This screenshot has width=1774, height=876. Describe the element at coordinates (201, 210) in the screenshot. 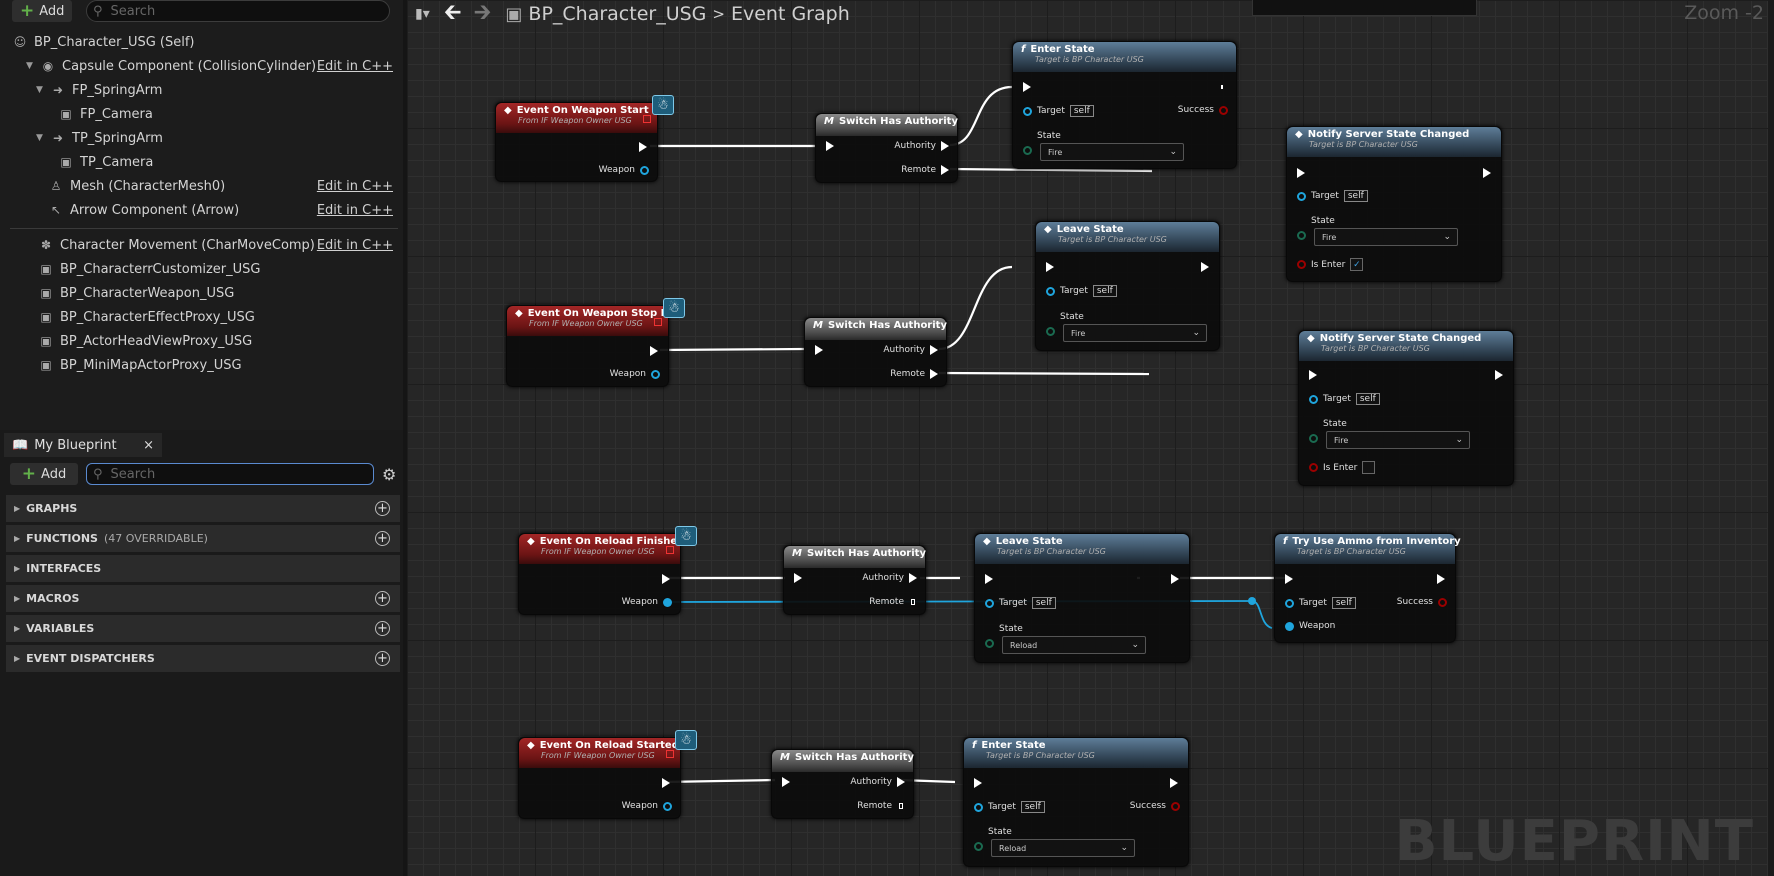

I see `tree-item-arrow: ↖ Arrow Component (Arrow) Edit in C++` at that location.